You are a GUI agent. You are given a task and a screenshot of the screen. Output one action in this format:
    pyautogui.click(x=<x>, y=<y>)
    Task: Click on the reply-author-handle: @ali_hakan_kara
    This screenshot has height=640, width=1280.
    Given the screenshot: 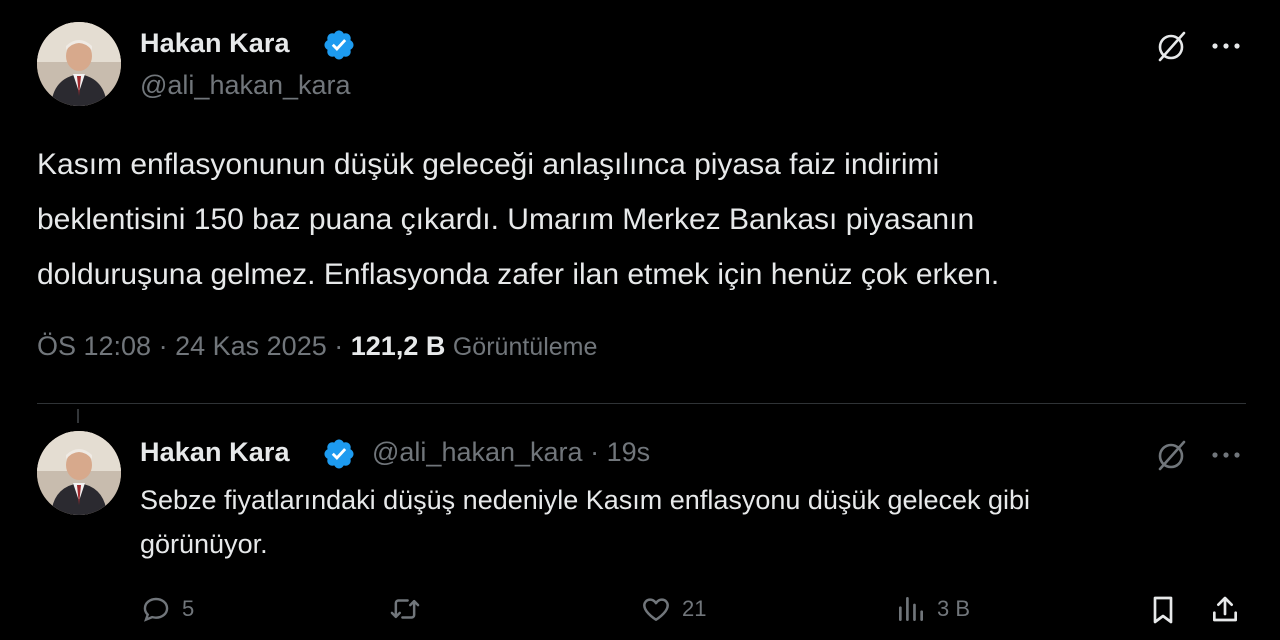 What is the action you would take?
    pyautogui.click(x=477, y=452)
    